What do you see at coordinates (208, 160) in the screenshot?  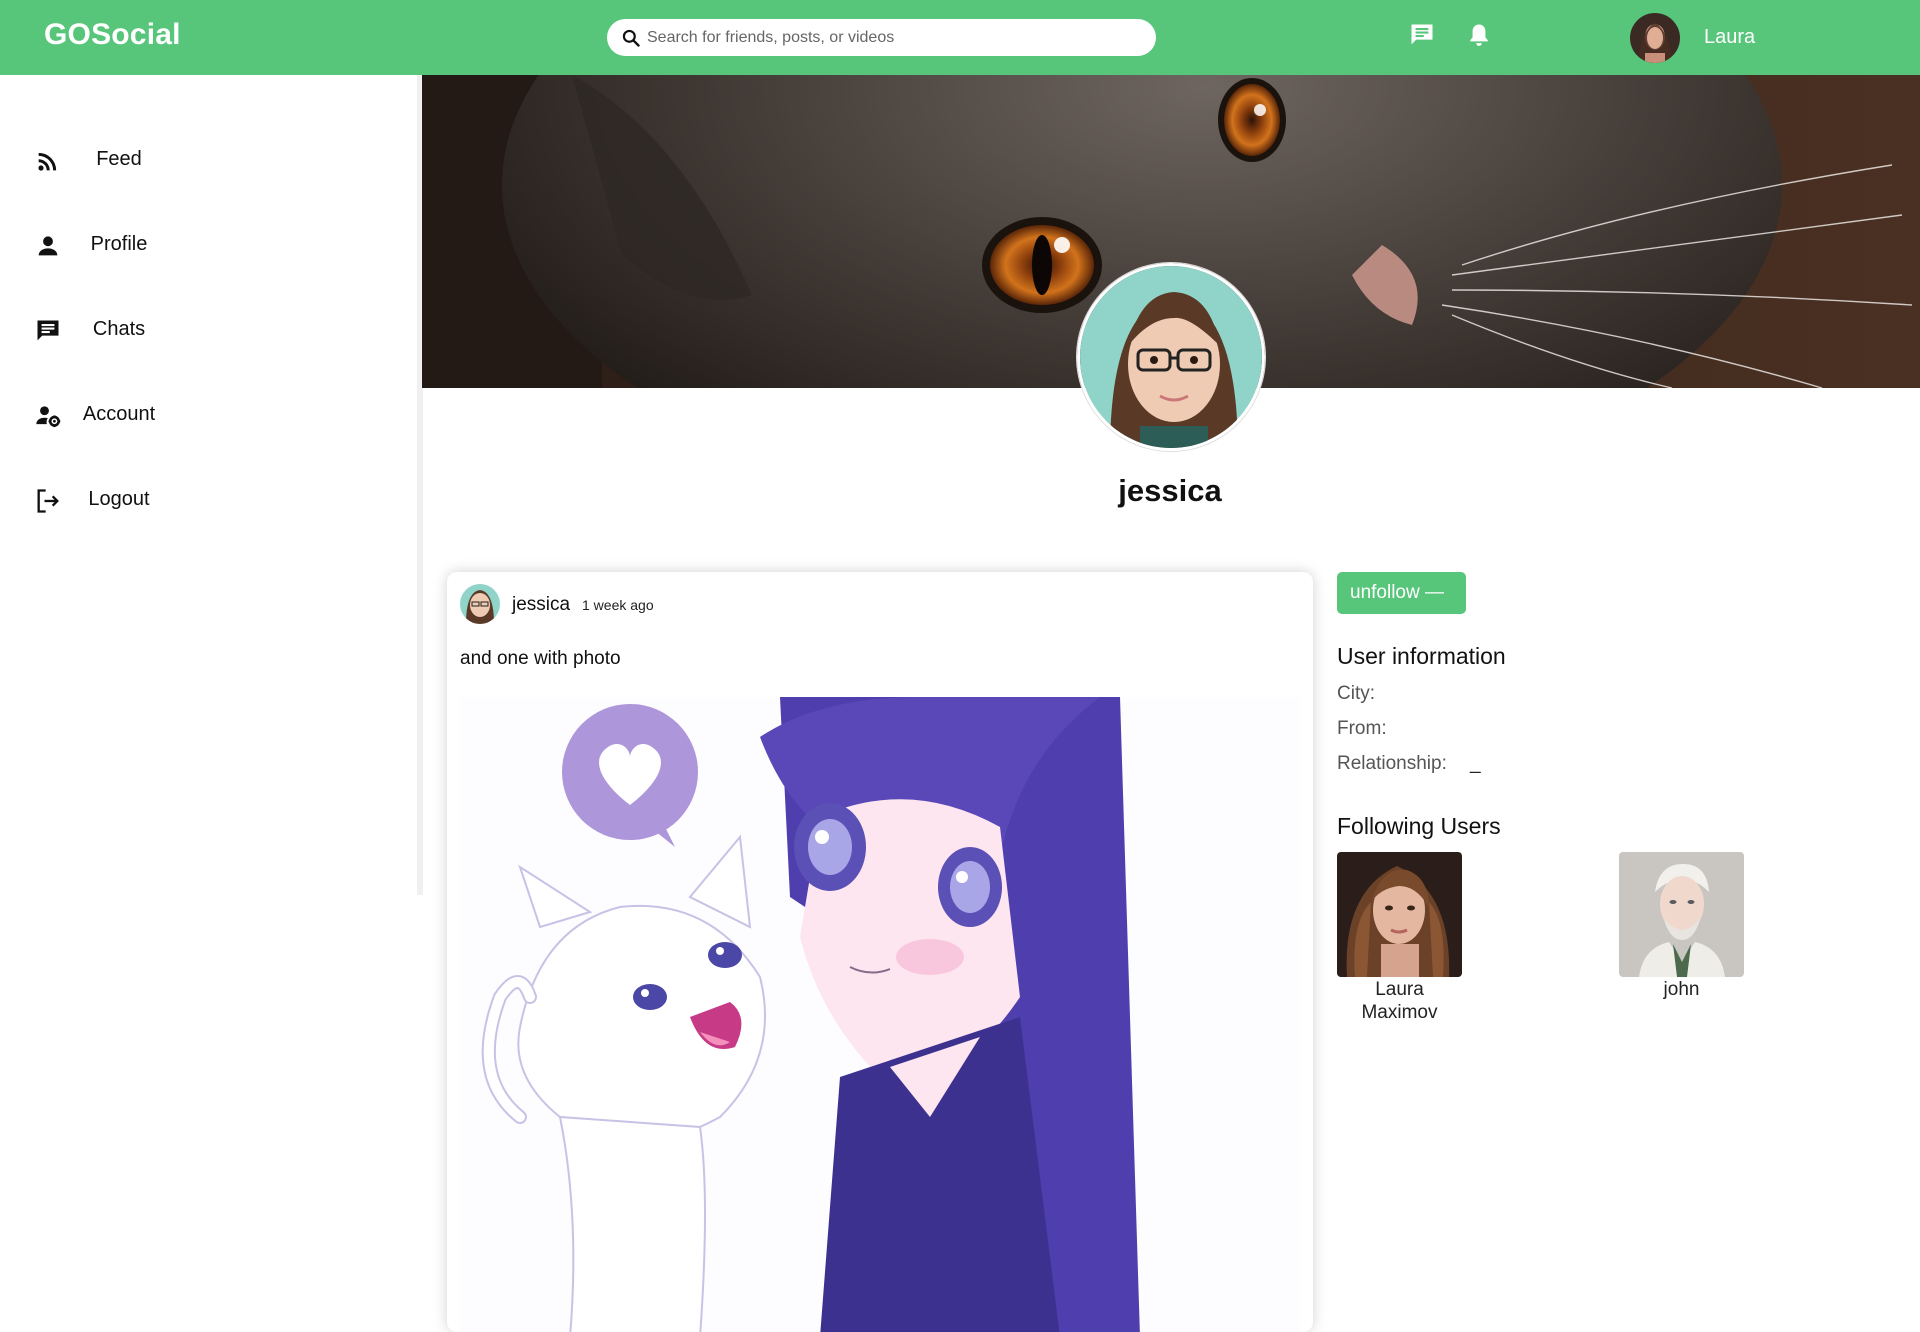 I see `sidebar-item-feed: Feed` at bounding box center [208, 160].